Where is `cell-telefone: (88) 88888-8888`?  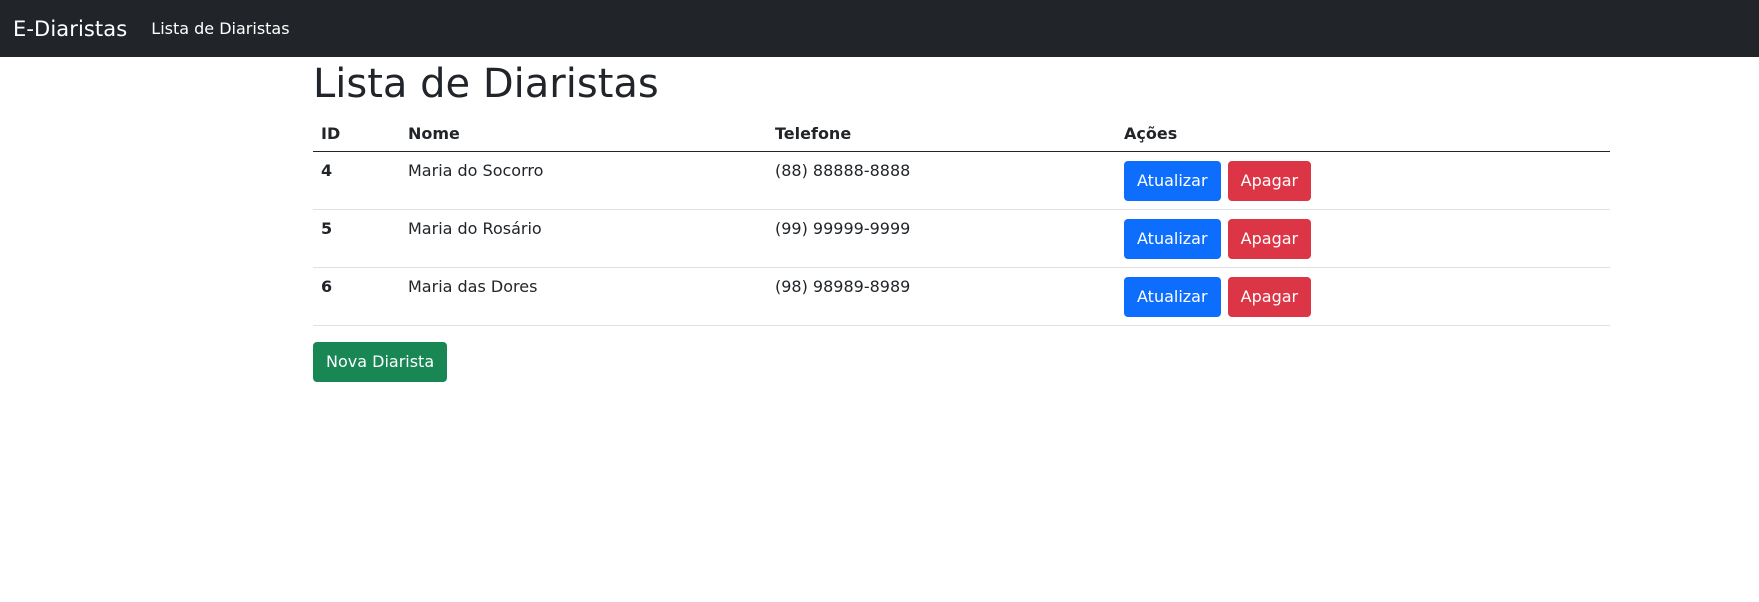
cell-telefone: (88) 88888-8888 is located at coordinates (941, 180).